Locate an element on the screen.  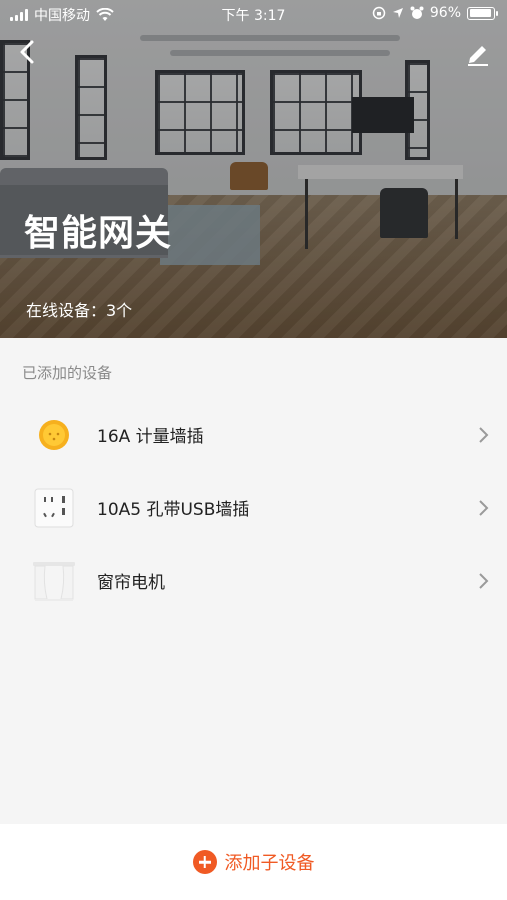
bottom-bar: 添加子设备 is located at coordinates (253, 862).